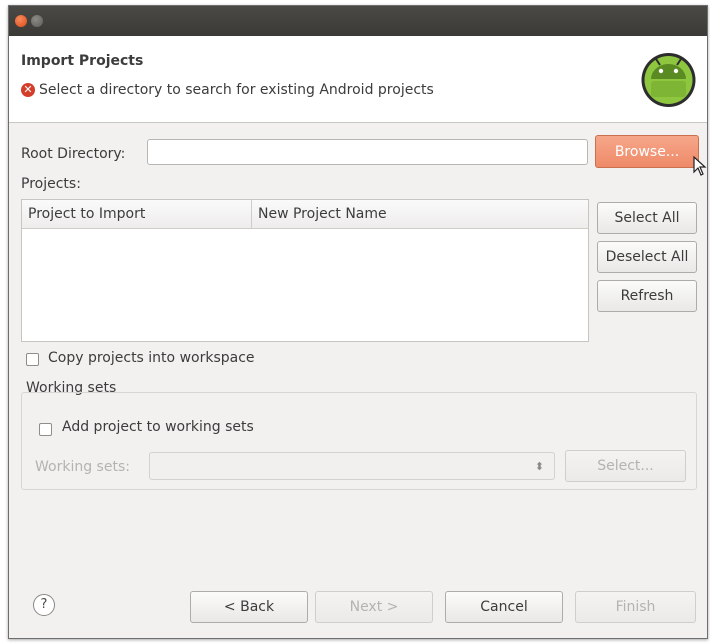 The width and height of the screenshot is (710, 643). What do you see at coordinates (647, 257) in the screenshot?
I see `deselect-all-button: Deselect All` at bounding box center [647, 257].